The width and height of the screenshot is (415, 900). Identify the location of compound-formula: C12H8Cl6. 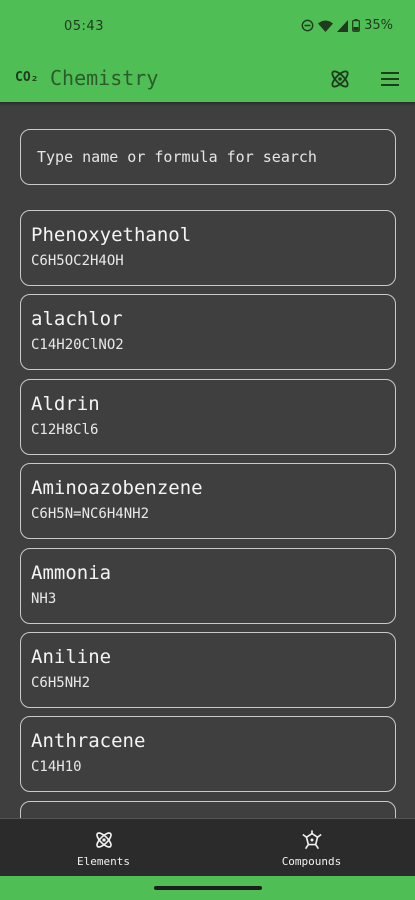
(65, 429).